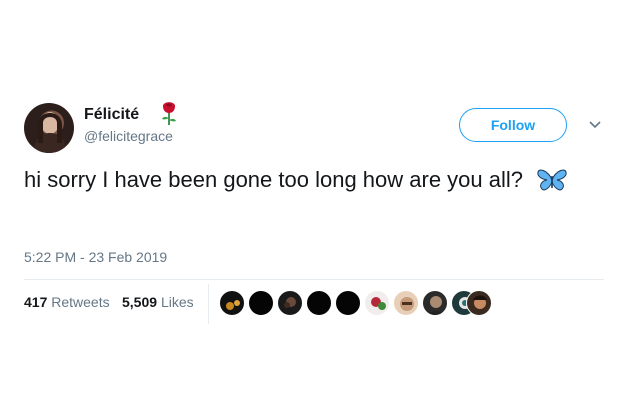 This screenshot has height=417, width=625. Describe the element at coordinates (314, 279) in the screenshot. I see `divider` at that location.